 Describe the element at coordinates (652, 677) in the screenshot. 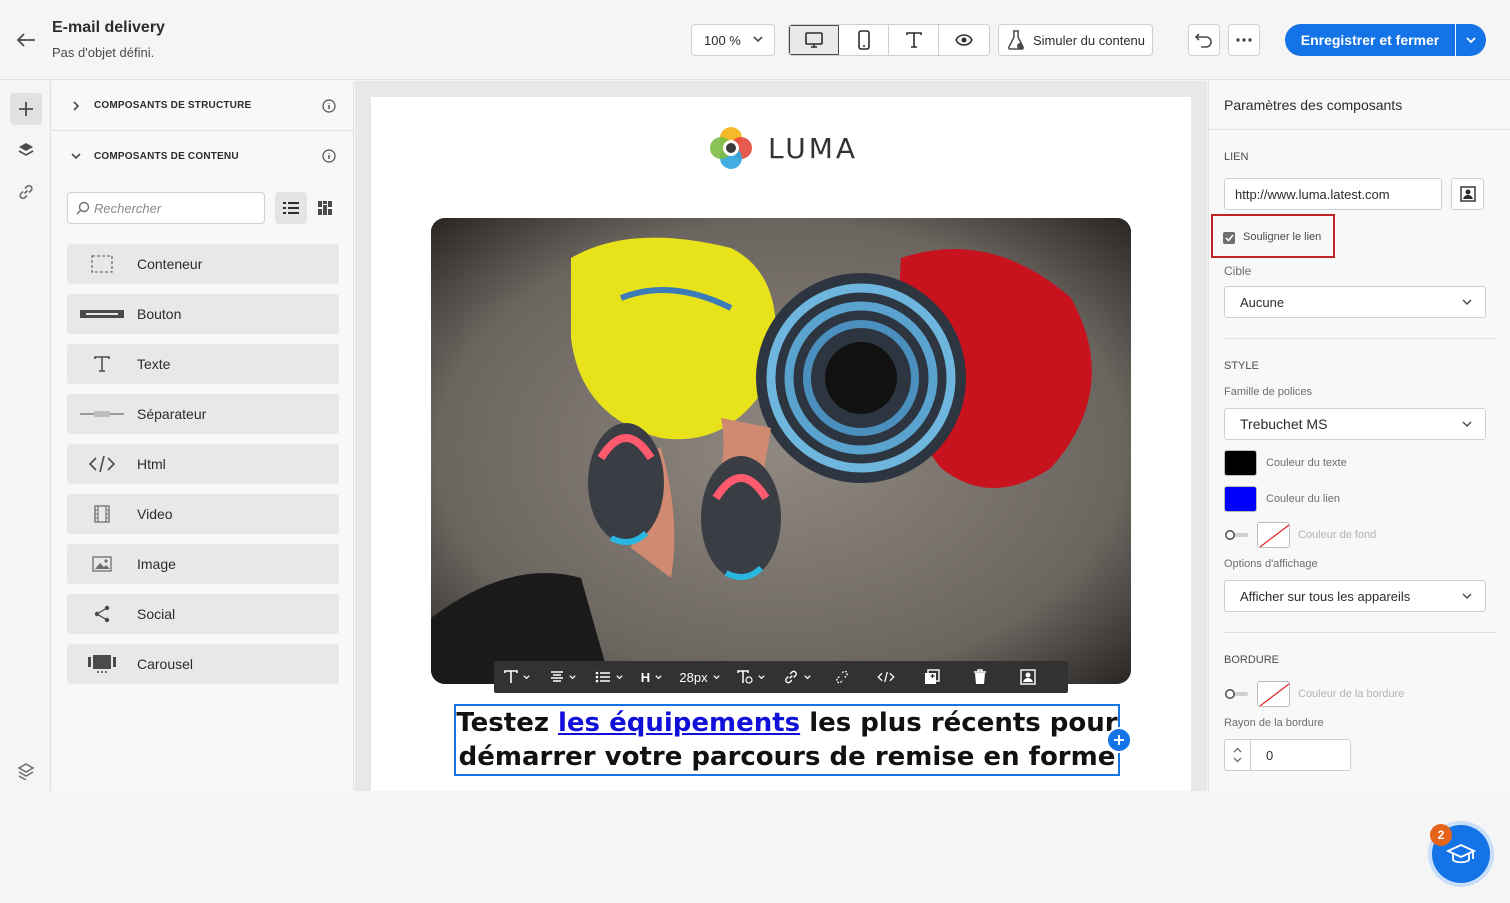

I see `heading-dropdown: H` at that location.